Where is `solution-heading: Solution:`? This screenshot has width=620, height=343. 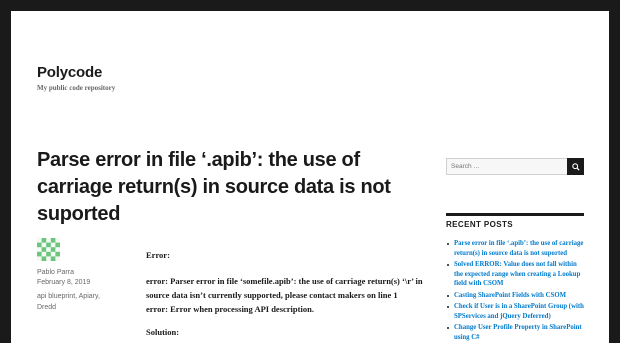
solution-heading: Solution: is located at coordinates (163, 332).